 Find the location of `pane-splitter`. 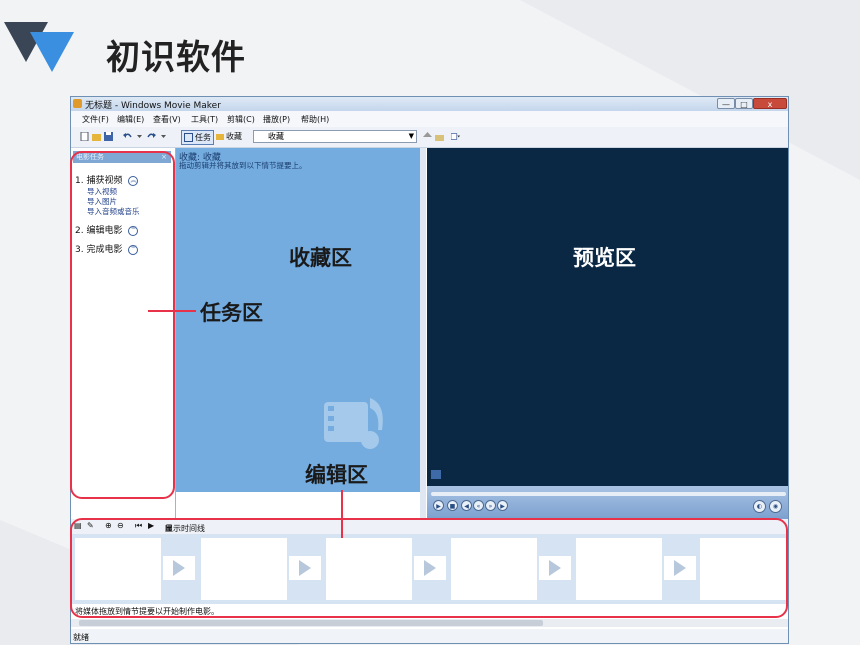

pane-splitter is located at coordinates (423, 333).